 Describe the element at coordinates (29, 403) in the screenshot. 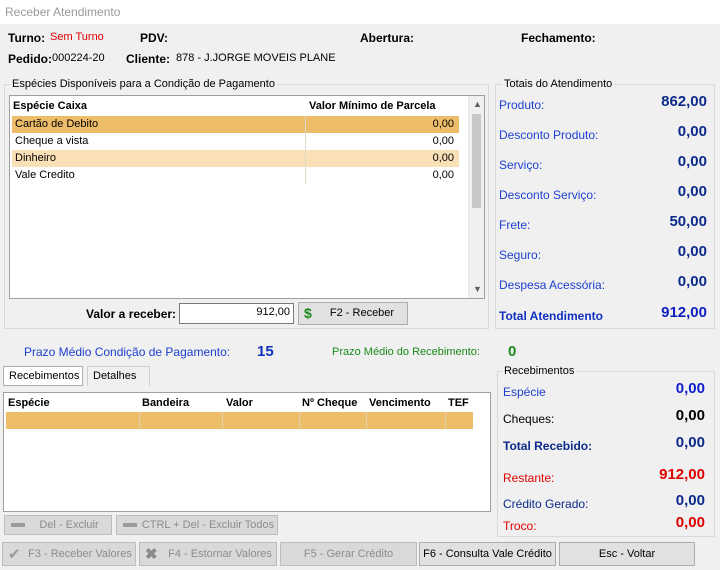

I see `especie-col-header: Espécie` at that location.